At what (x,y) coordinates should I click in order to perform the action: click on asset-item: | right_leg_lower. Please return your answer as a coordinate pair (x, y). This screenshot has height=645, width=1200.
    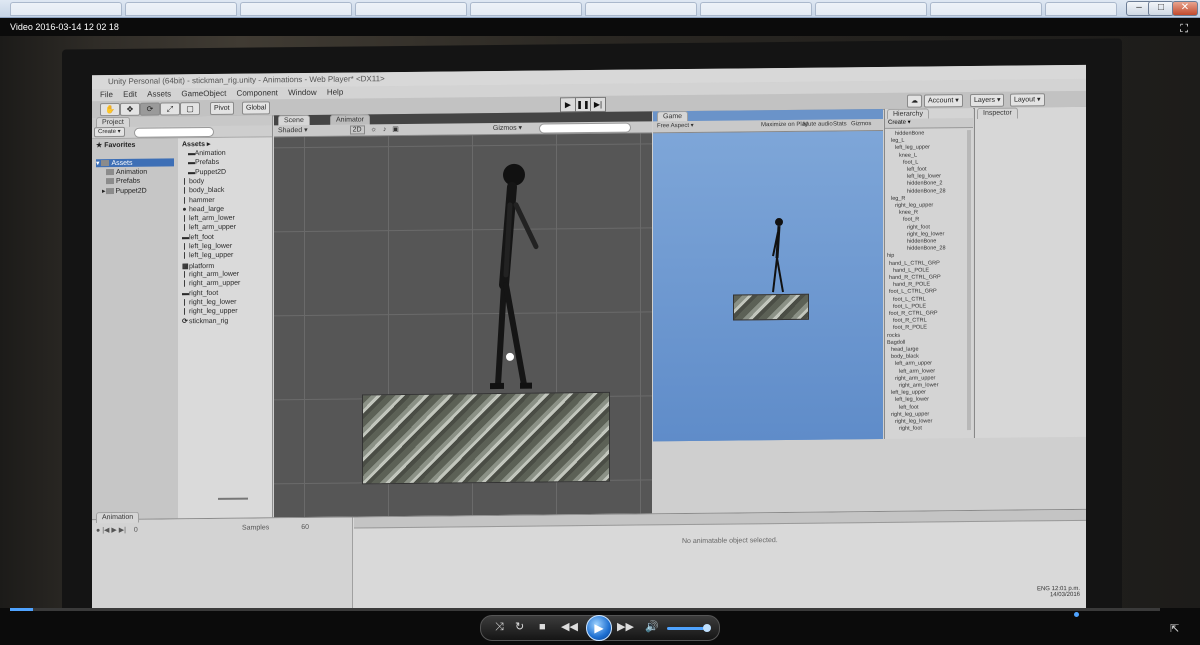
    Looking at the image, I should click on (209, 303).